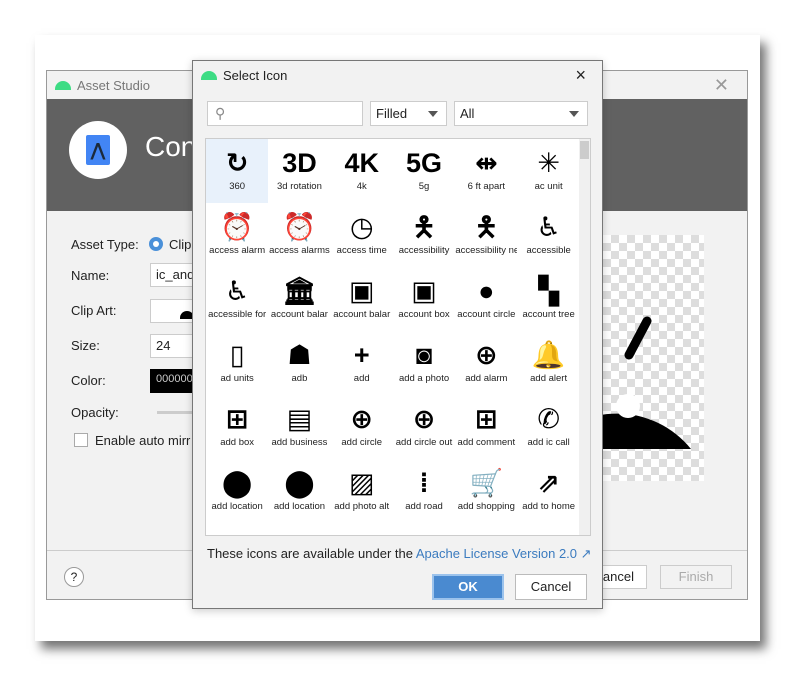 This screenshot has height=677, width=794. Describe the element at coordinates (424, 506) in the screenshot. I see `icon-label: add road` at that location.